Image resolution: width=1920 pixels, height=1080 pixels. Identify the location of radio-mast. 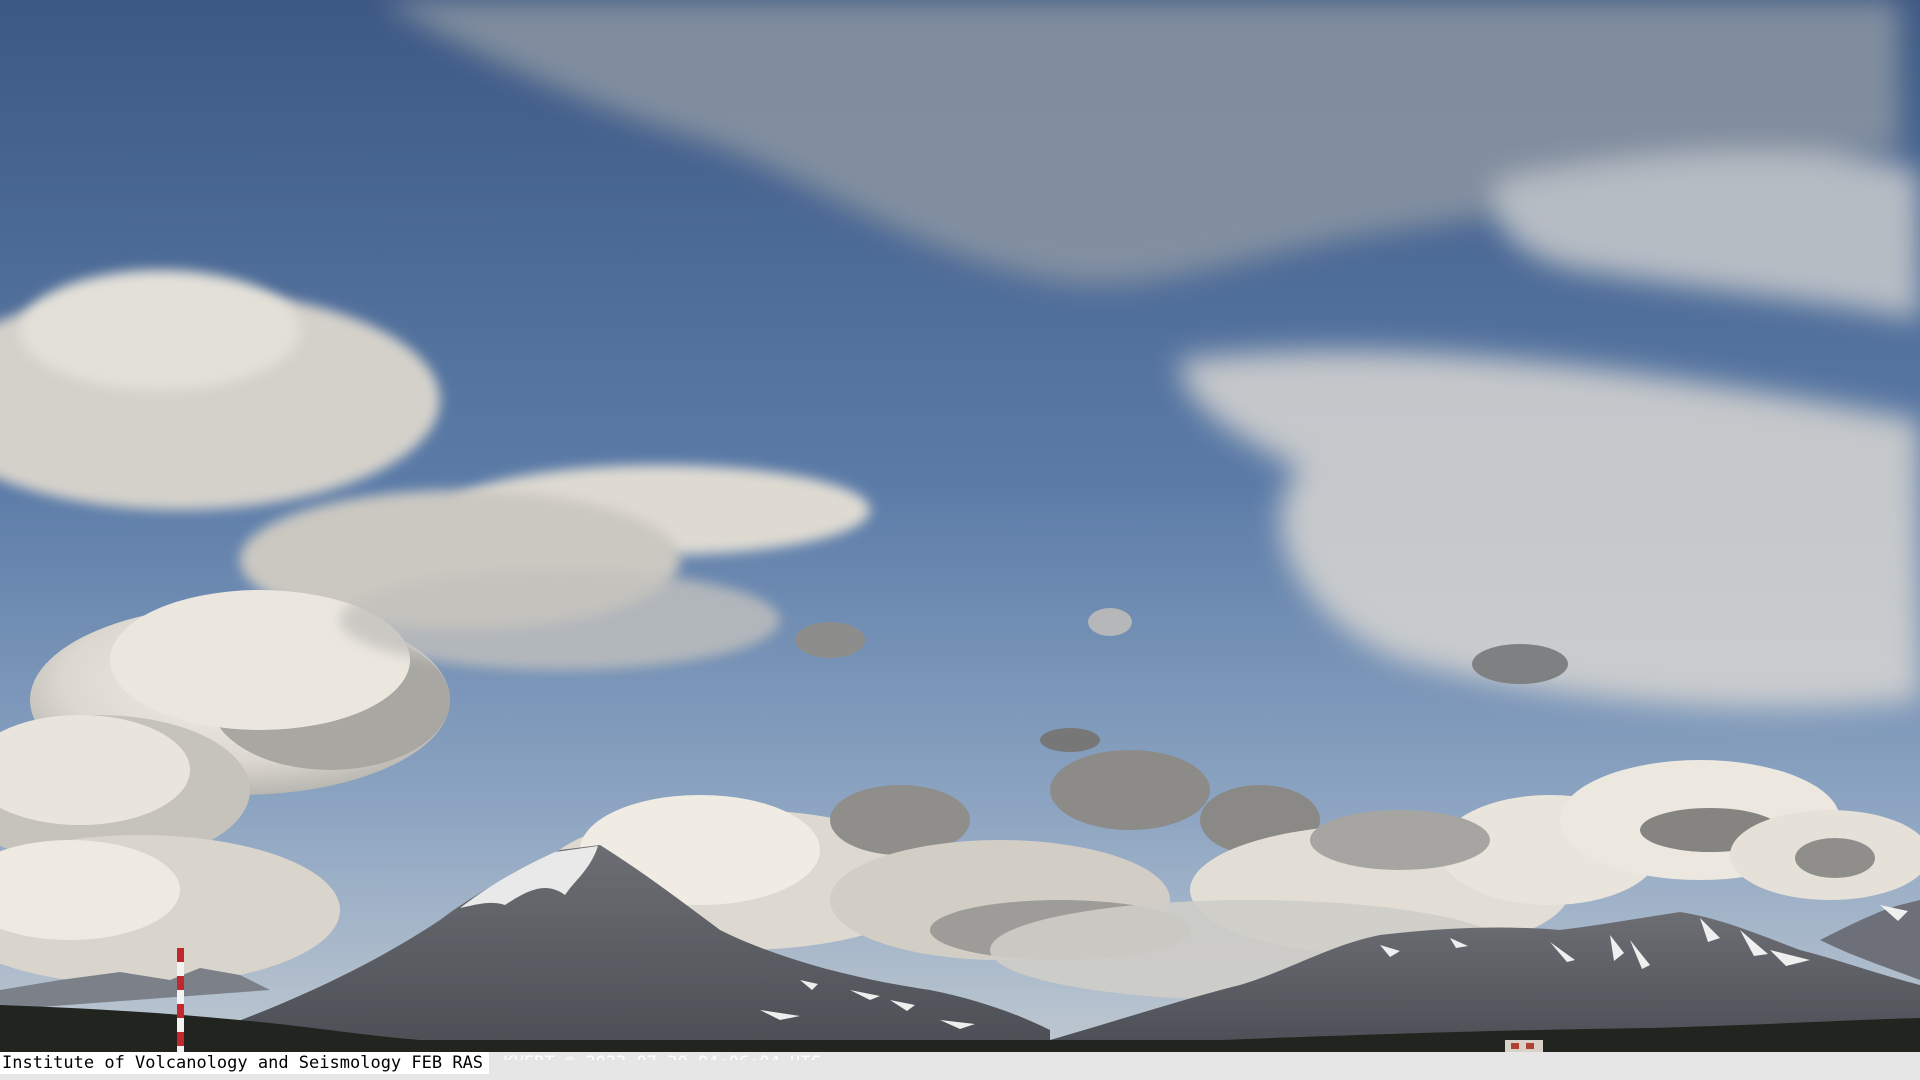
(180, 1000).